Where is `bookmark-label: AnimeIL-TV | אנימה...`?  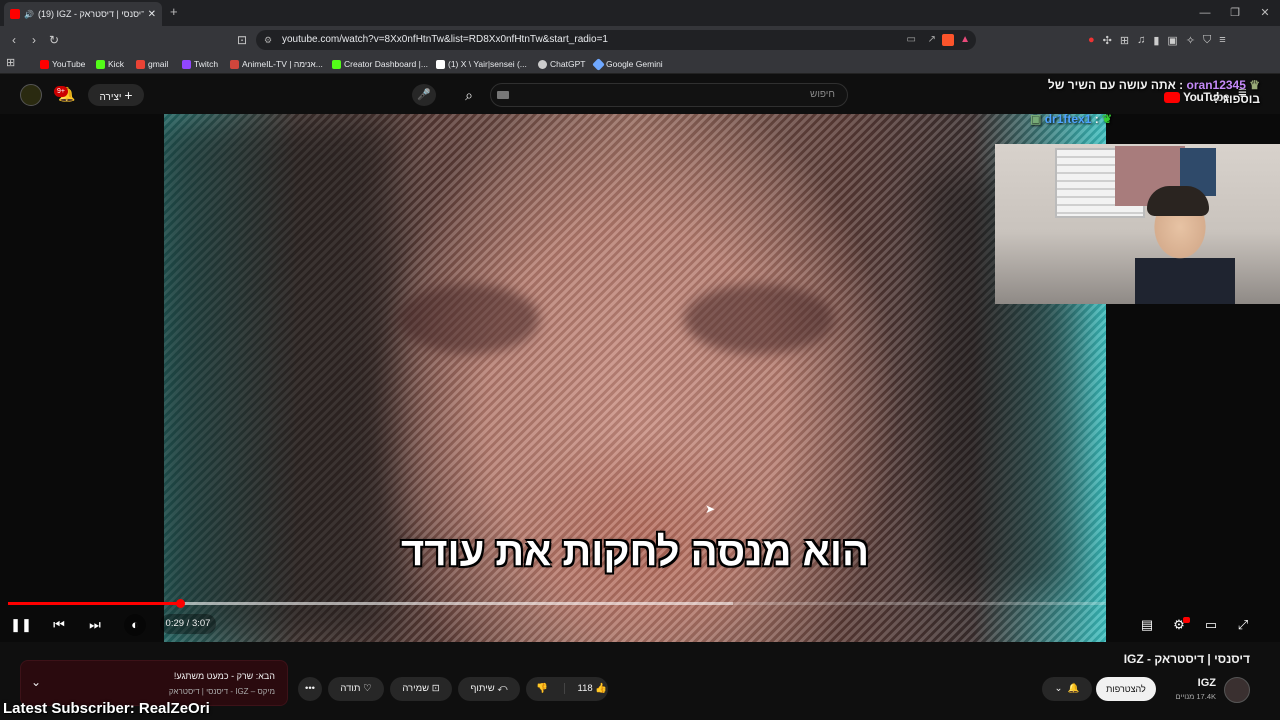 bookmark-label: AnimeIL-TV | אנימה... is located at coordinates (282, 64).